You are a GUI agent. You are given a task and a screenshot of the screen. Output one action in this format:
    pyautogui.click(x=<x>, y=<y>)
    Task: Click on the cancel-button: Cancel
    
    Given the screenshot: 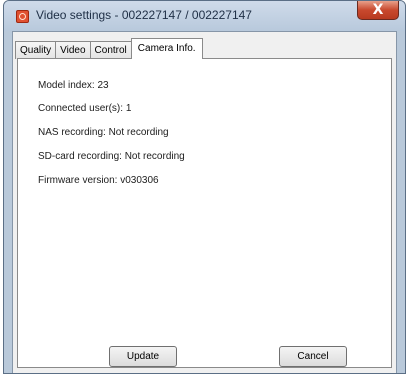 What is the action you would take?
    pyautogui.click(x=313, y=356)
    